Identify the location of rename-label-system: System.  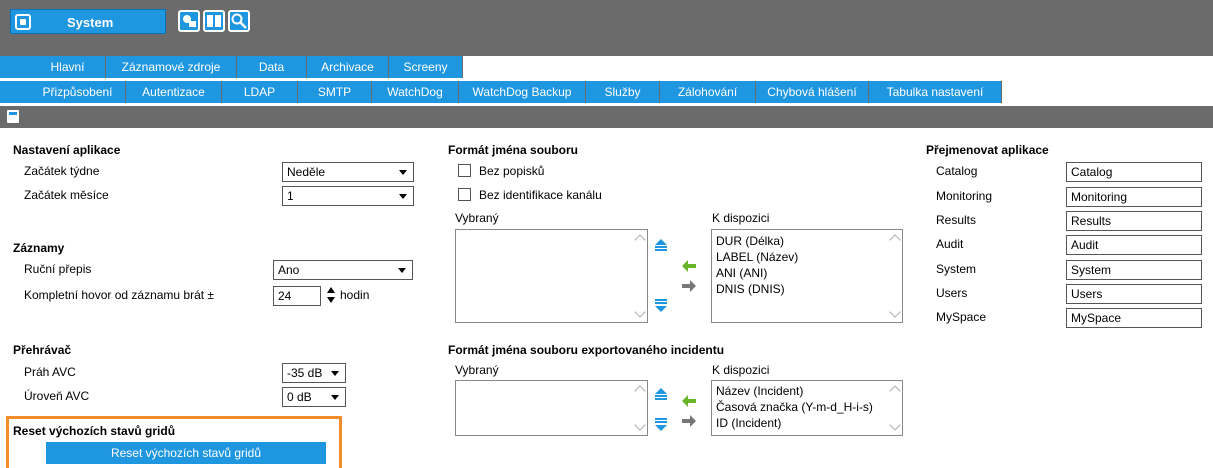
(956, 269).